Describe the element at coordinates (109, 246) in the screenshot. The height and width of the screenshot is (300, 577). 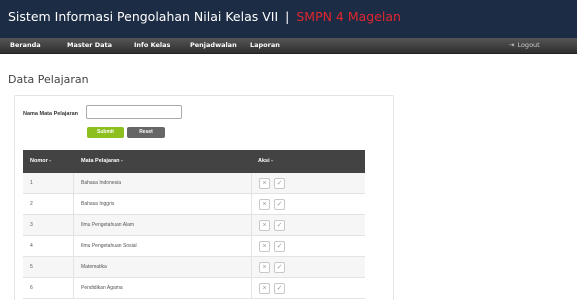
I see `row-subject: Ilmu Pengetahuan Sosial` at that location.